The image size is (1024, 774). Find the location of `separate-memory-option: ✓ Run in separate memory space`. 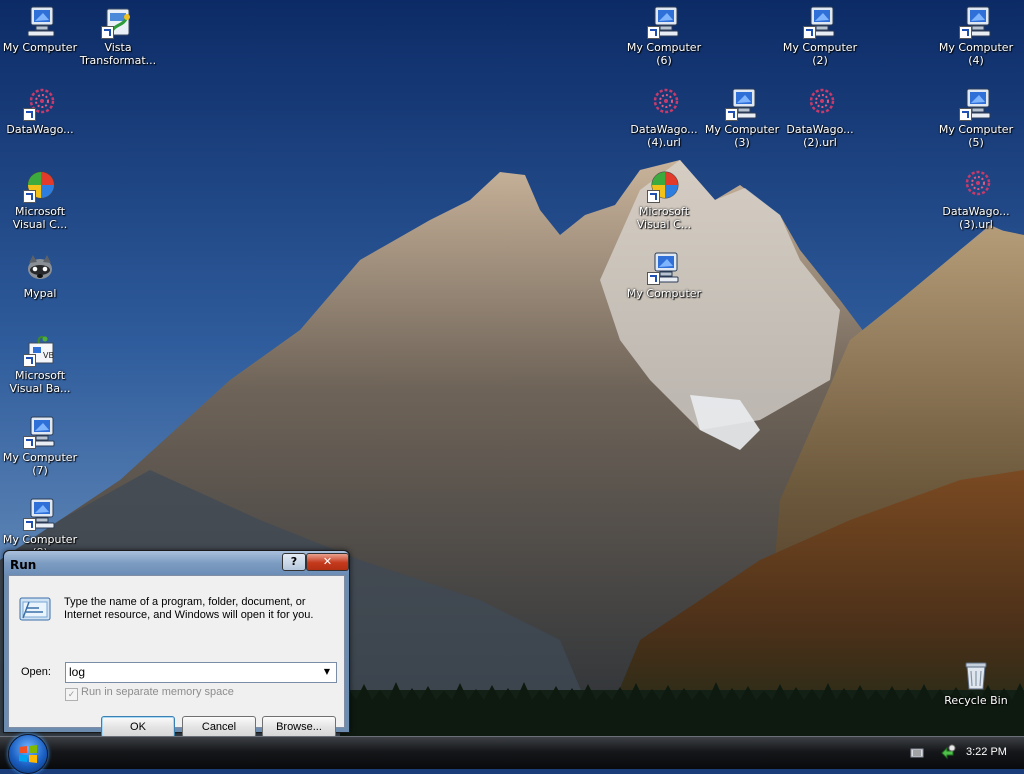

separate-memory-option: ✓ Run in separate memory space is located at coordinates (149, 693).